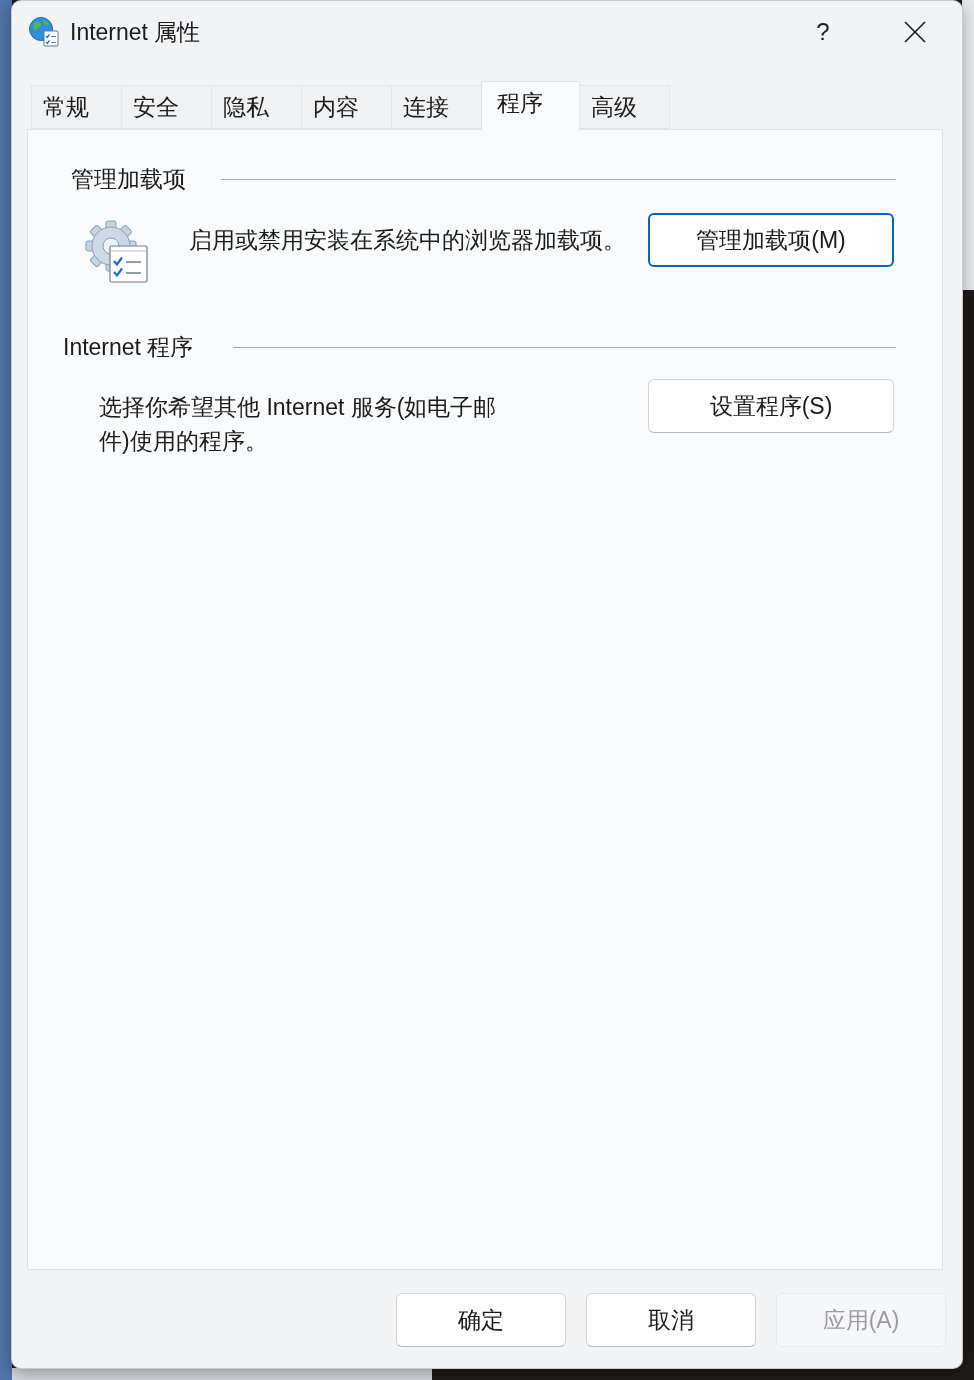 The width and height of the screenshot is (974, 1380). Describe the element at coordinates (481, 1320) in the screenshot. I see `dialog-button: 确定` at that location.